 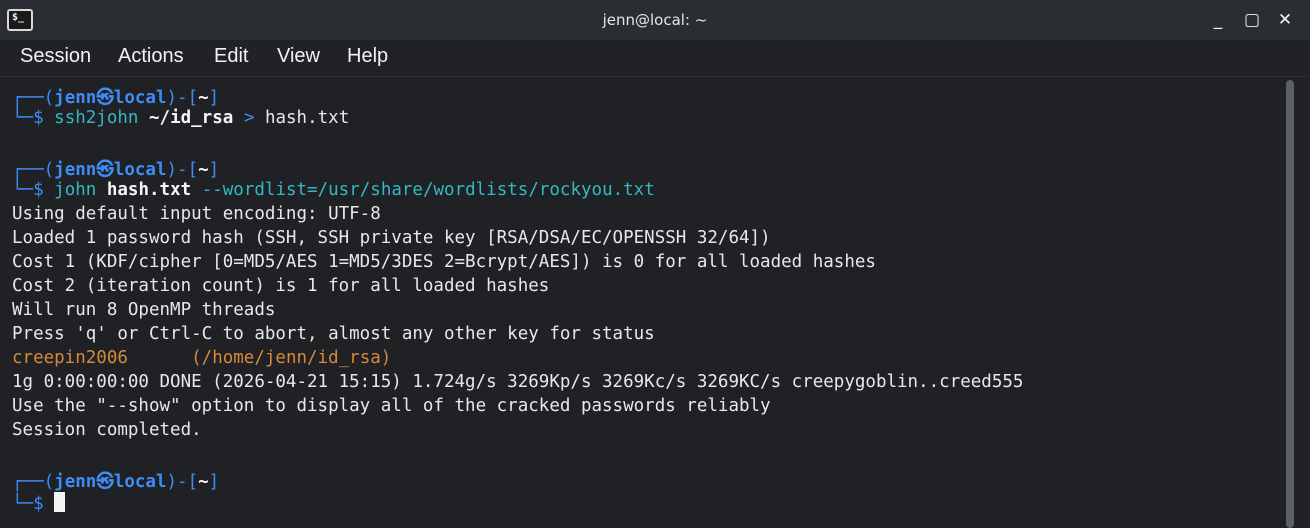 I want to click on menu-edit: Edit, so click(x=231, y=56).